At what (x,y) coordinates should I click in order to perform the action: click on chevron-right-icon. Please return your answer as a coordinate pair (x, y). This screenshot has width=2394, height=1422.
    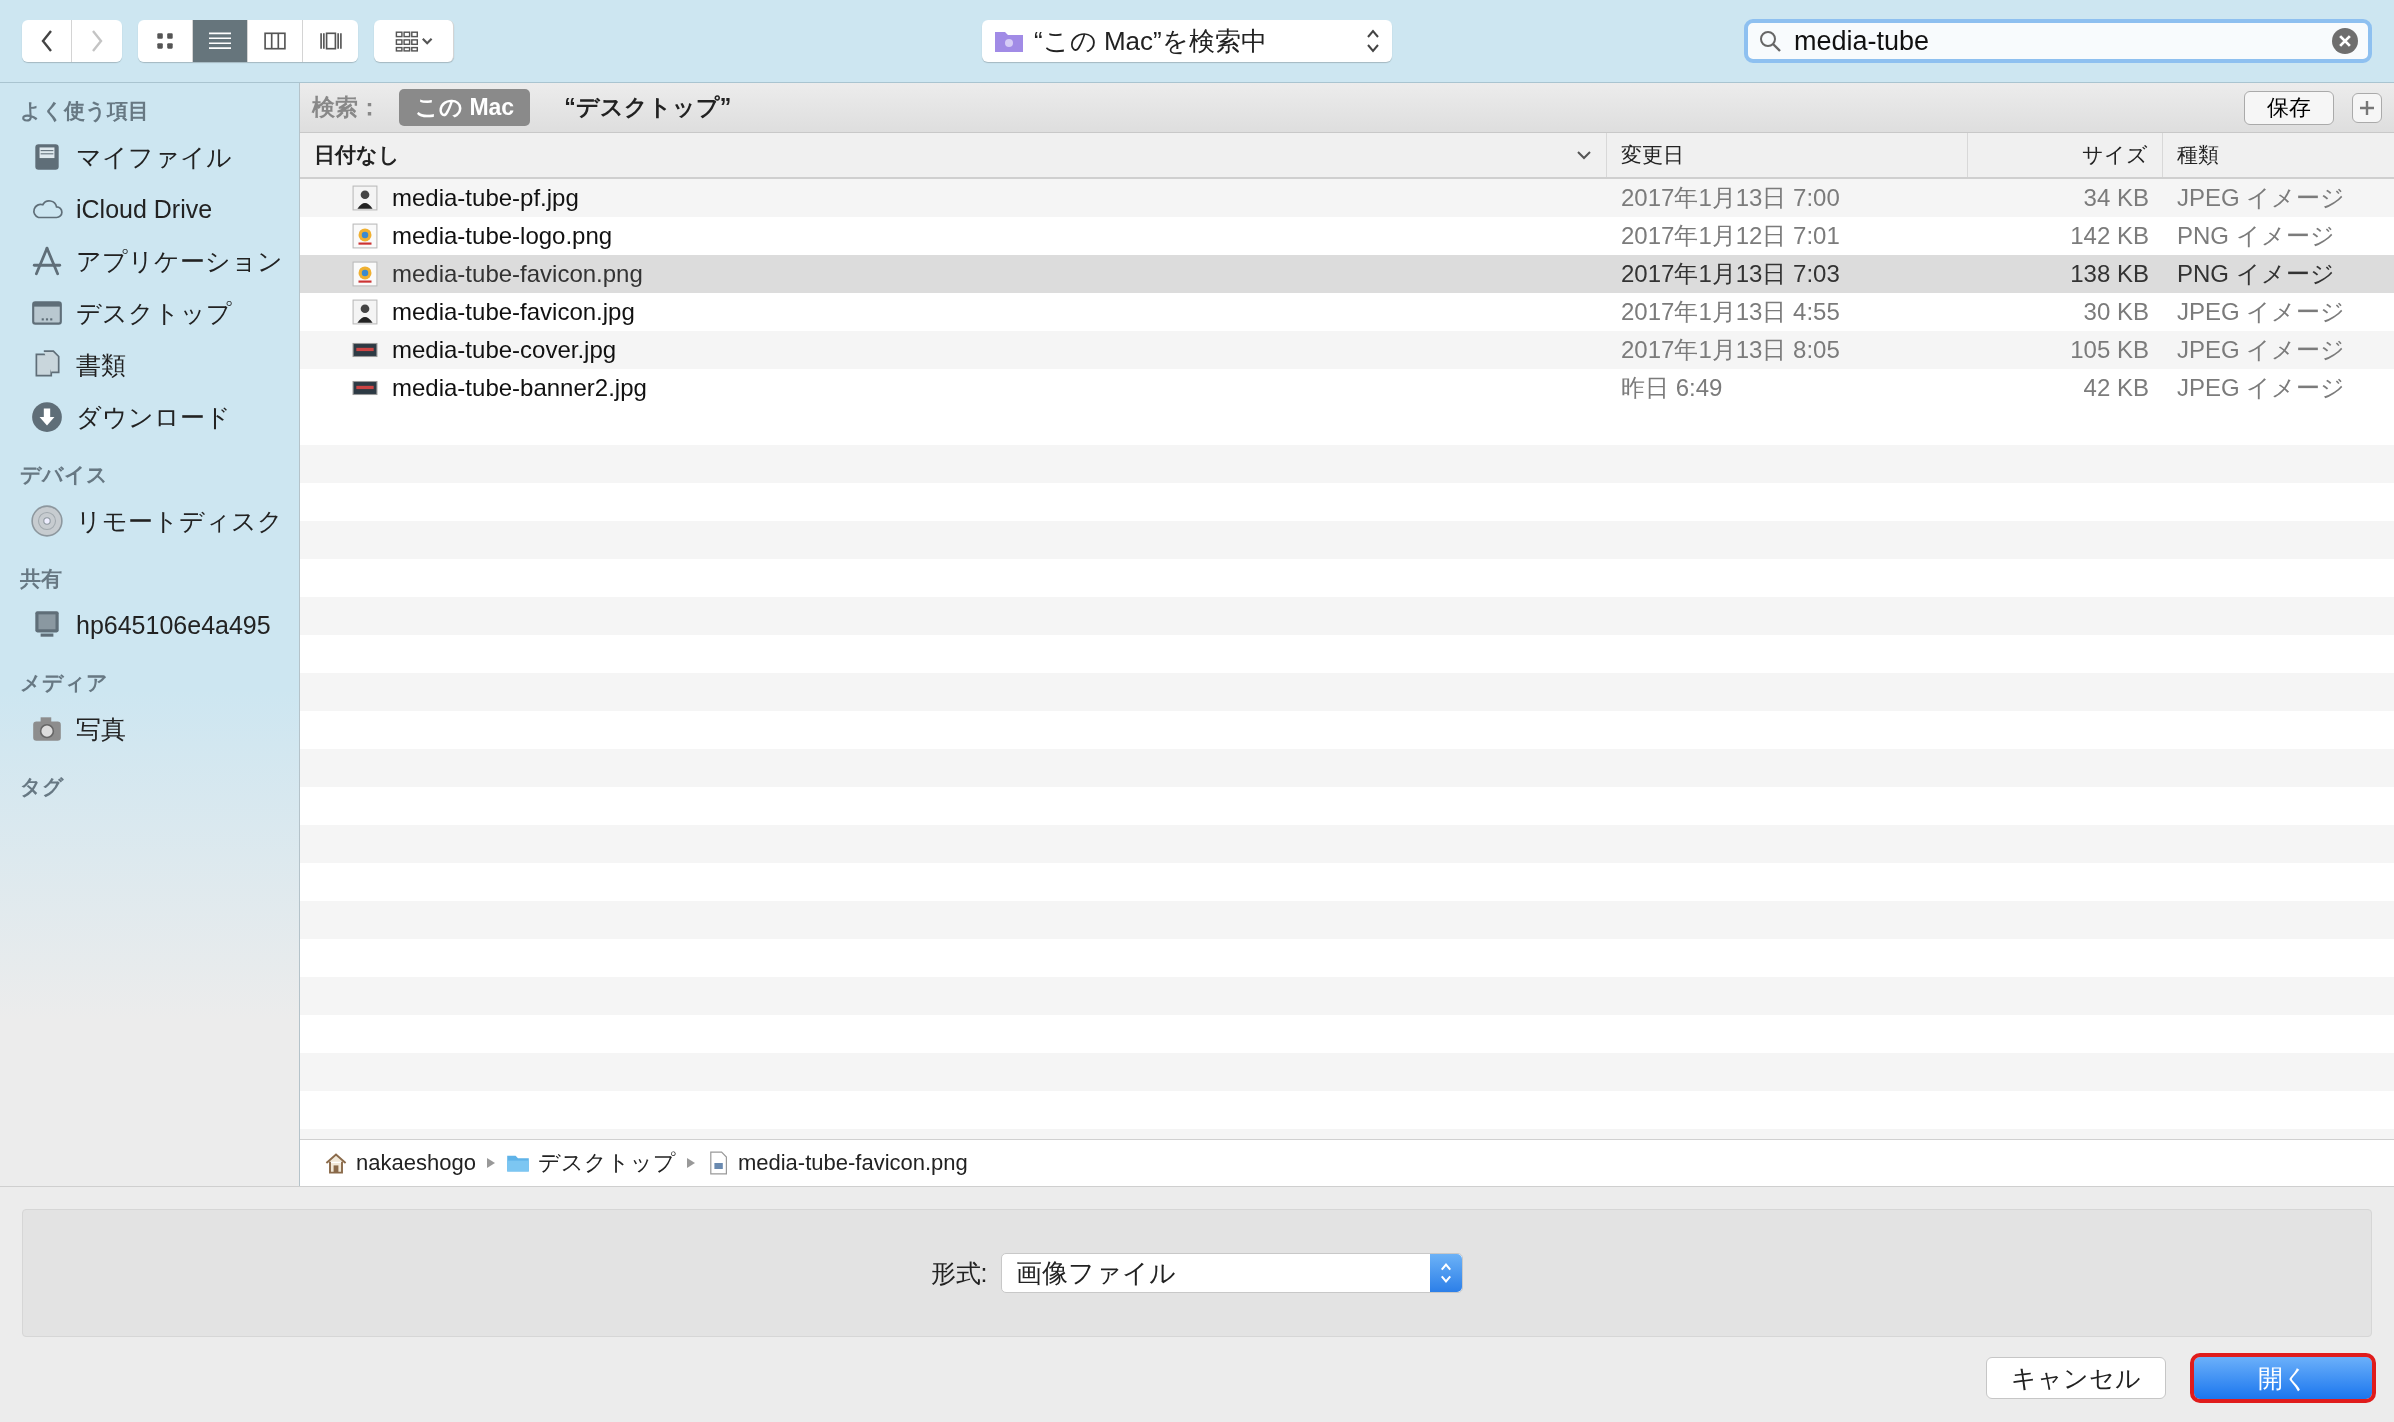
    Looking at the image, I should click on (97, 41).